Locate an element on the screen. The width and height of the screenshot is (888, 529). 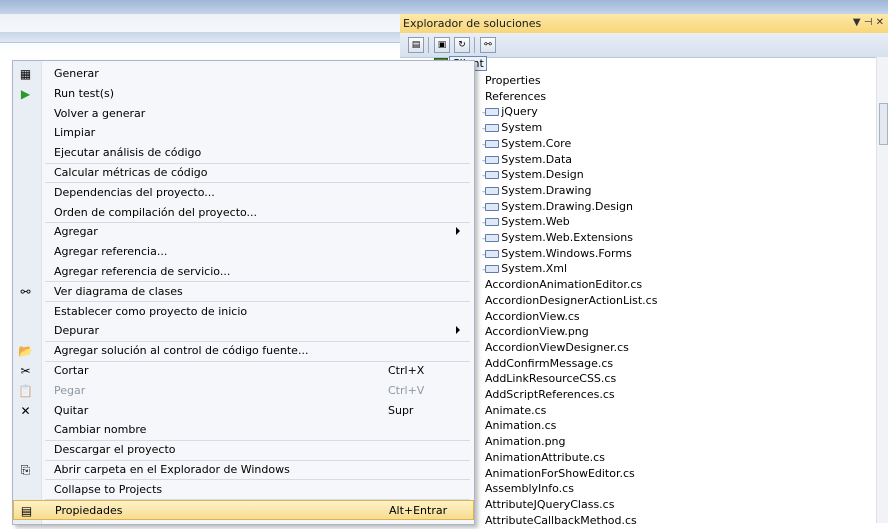
tree-item: AnimationAttribute.cs is located at coordinates (545, 458).